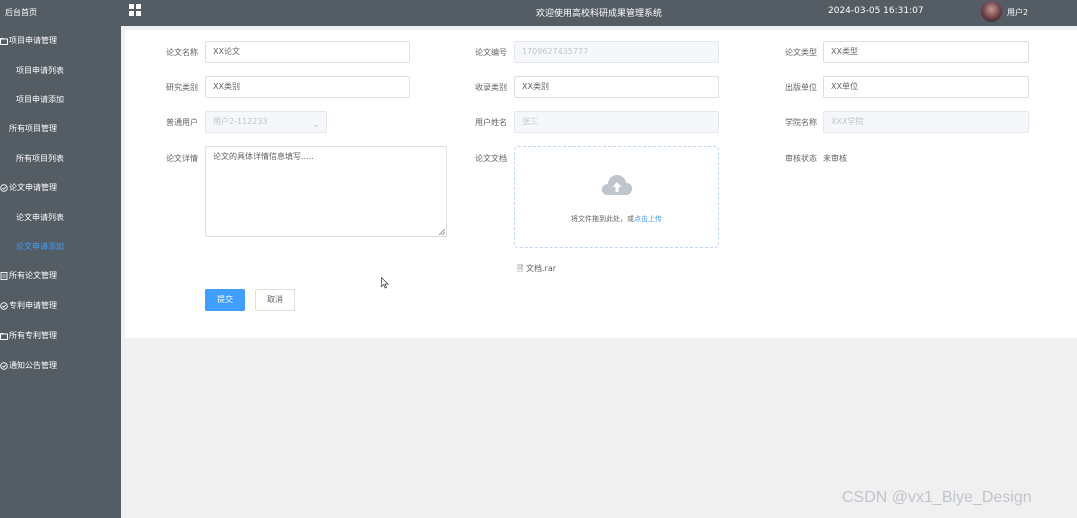  I want to click on uploaded-file-item: 🗎 文档.rar, so click(536, 270).